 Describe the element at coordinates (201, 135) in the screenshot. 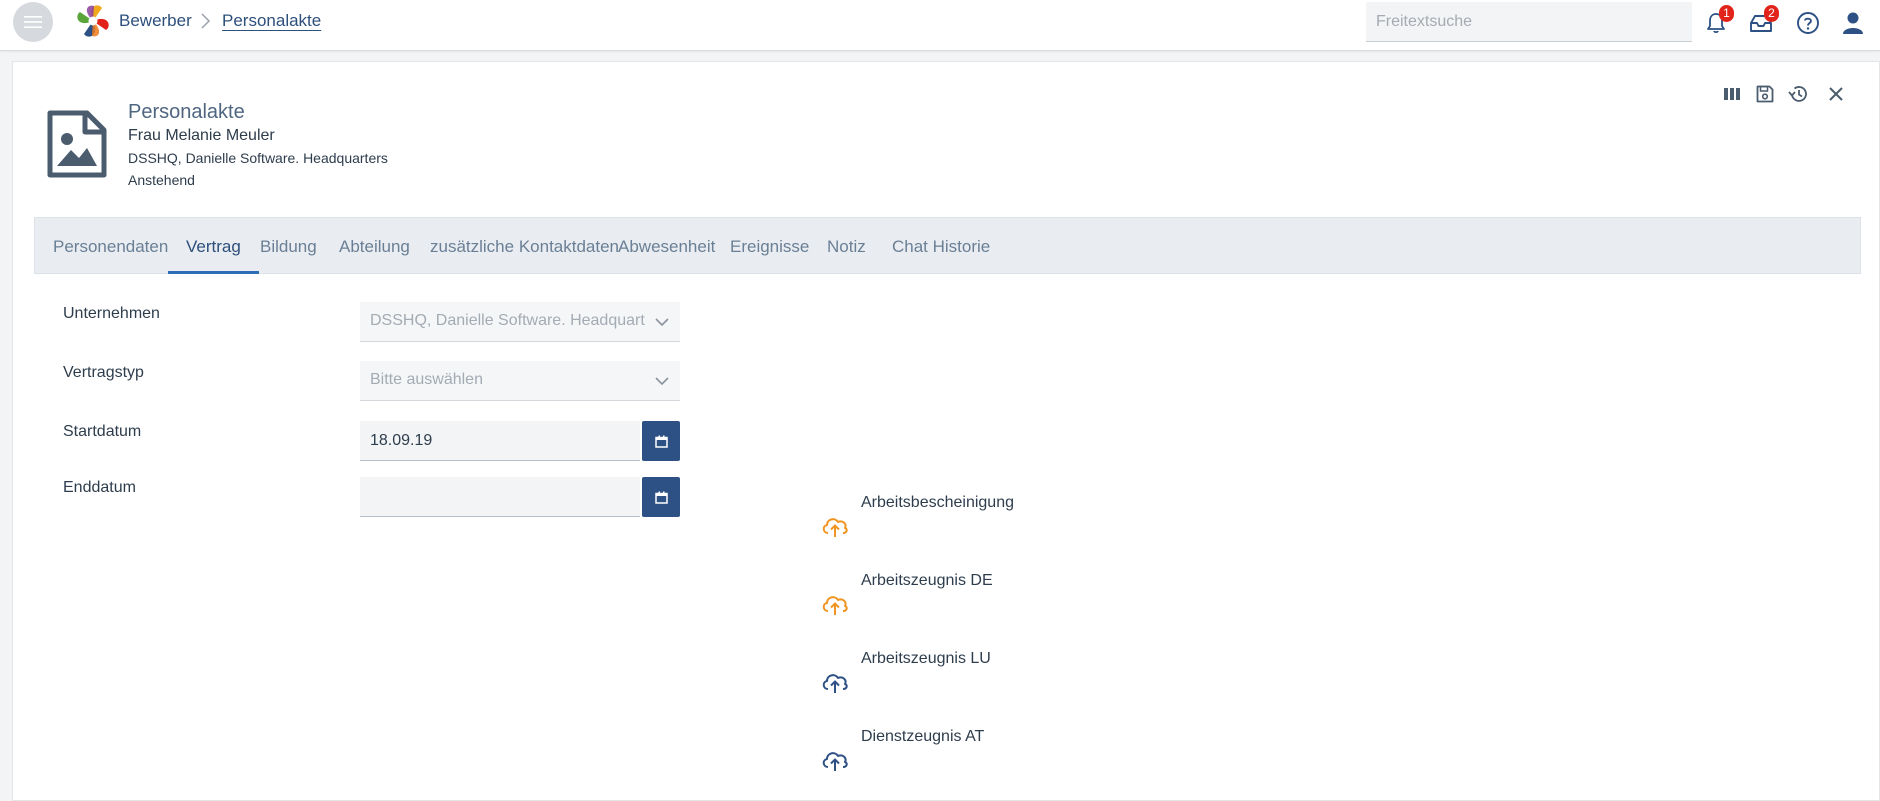

I see `person-name: Frau Melanie Meuler` at that location.